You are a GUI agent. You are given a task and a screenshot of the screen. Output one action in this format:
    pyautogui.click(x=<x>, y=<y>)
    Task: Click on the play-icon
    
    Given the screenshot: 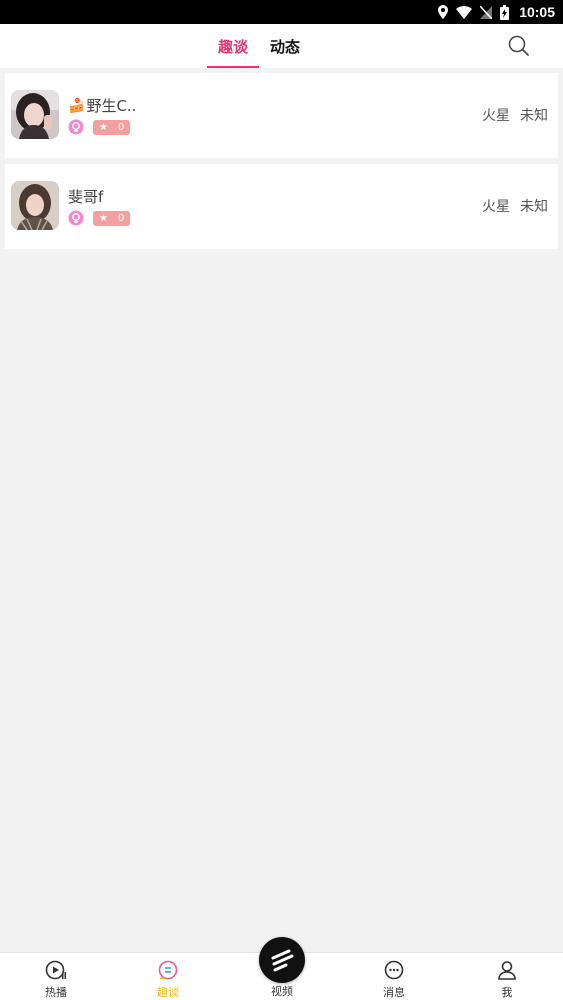 What is the action you would take?
    pyautogui.click(x=55, y=970)
    